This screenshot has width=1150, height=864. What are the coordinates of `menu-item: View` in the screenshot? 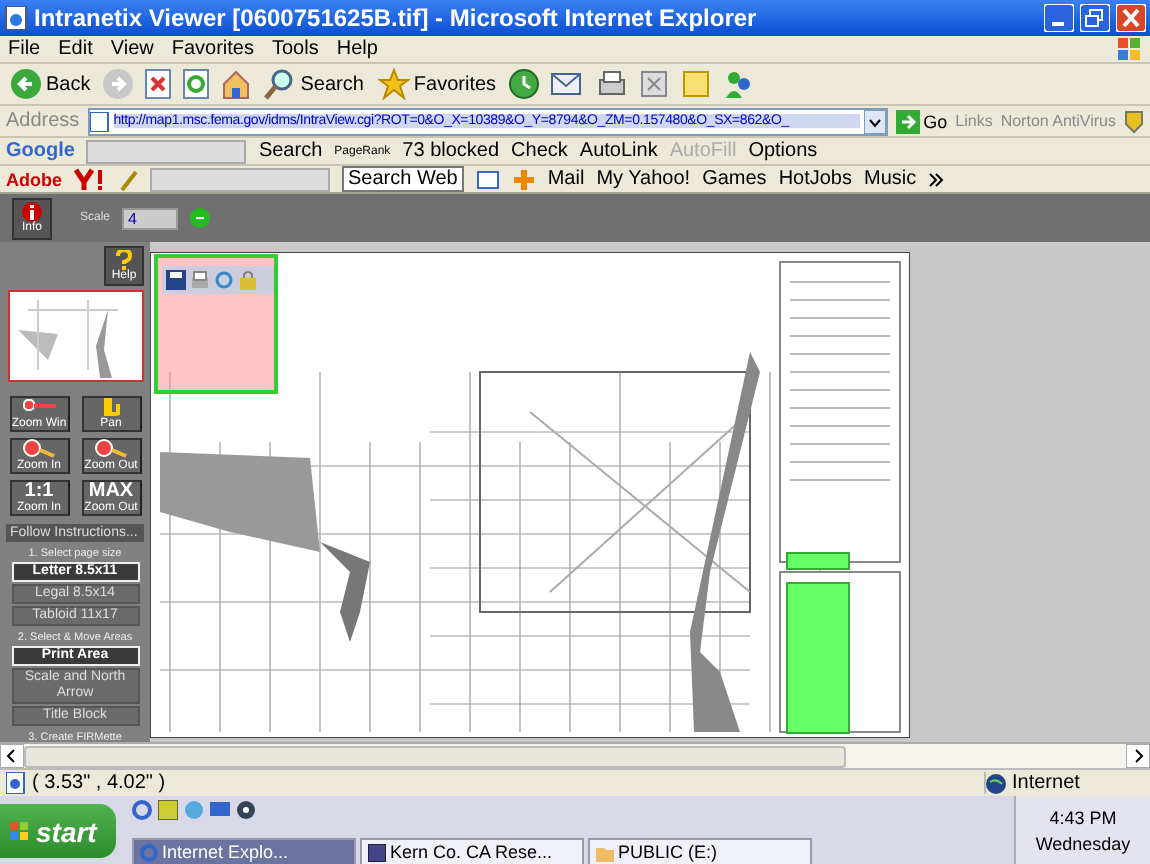 It's located at (132, 49).